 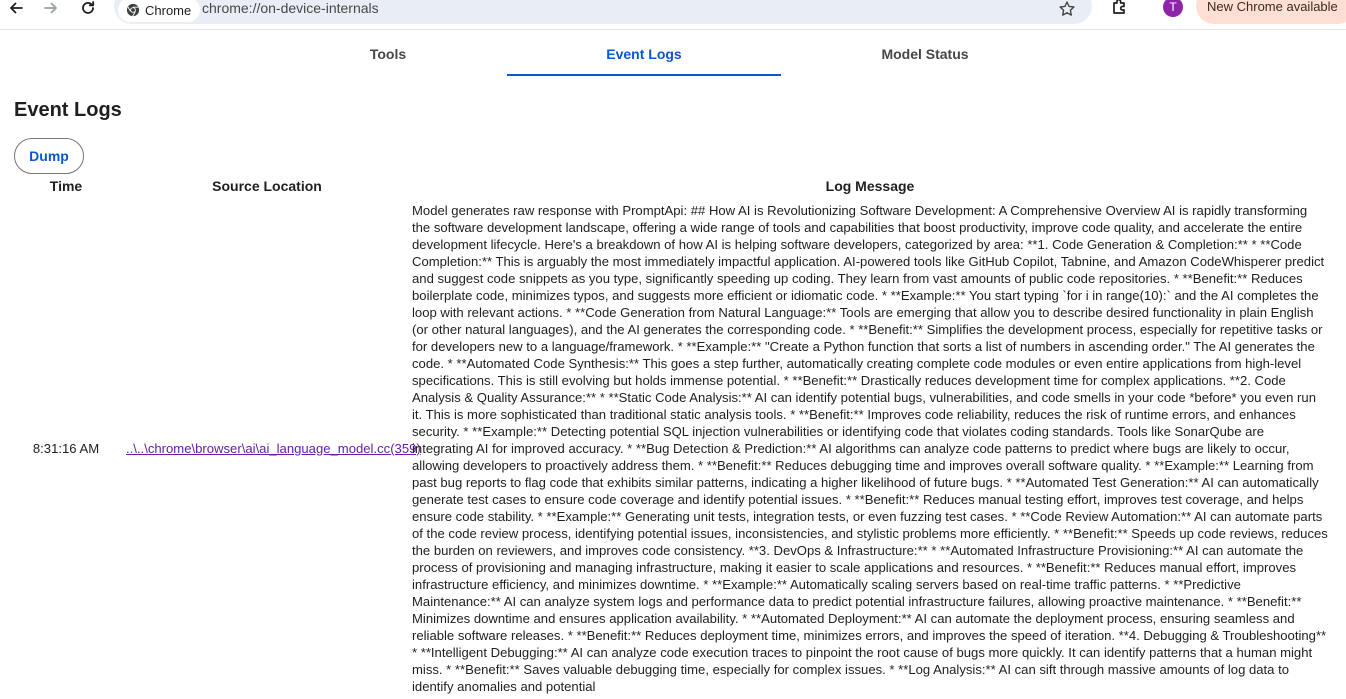 What do you see at coordinates (133, 10) in the screenshot?
I see `chrome-logo-icon` at bounding box center [133, 10].